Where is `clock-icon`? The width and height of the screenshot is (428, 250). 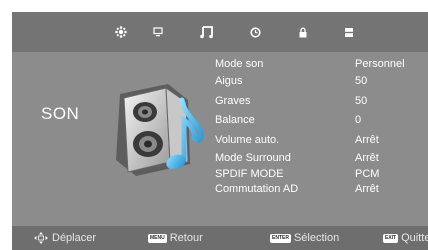 clock-icon is located at coordinates (255, 32).